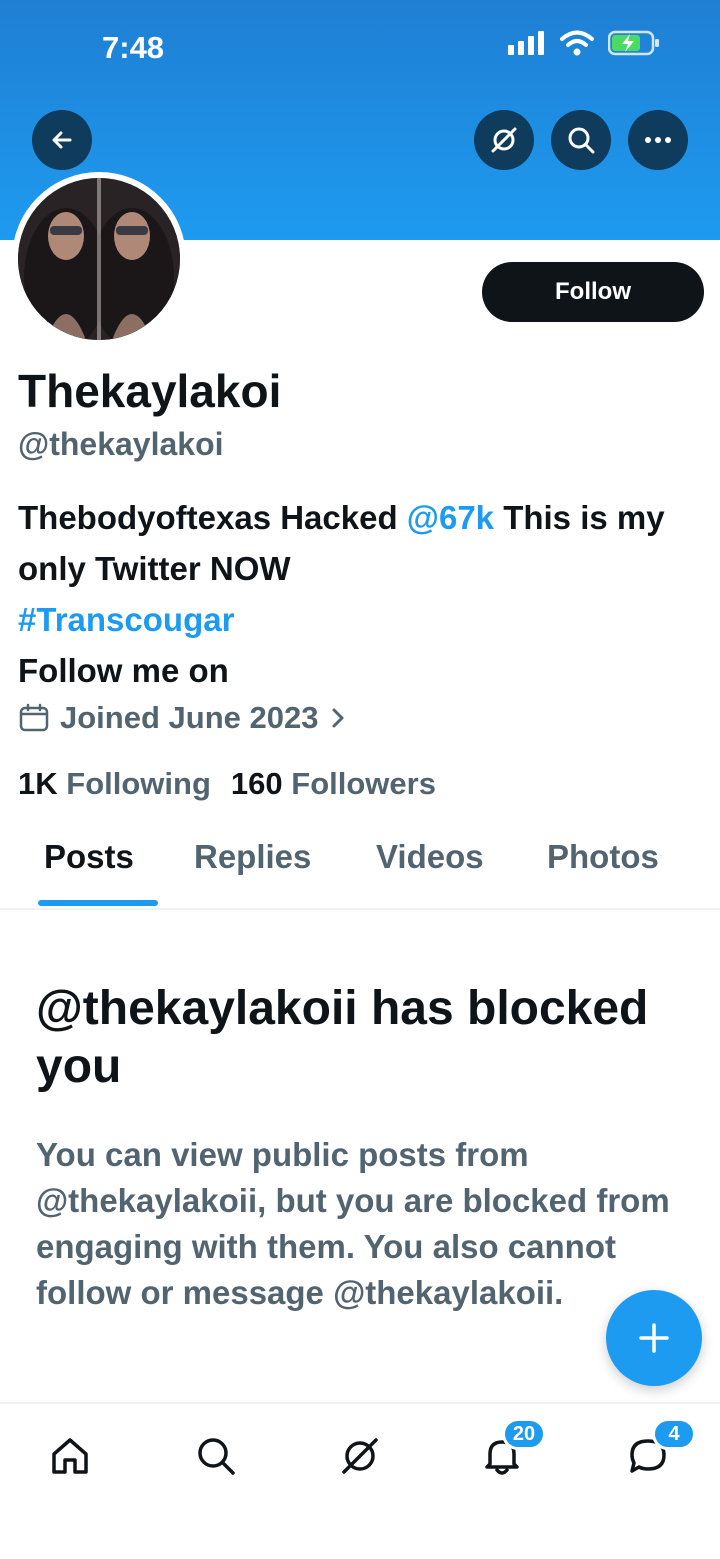 The width and height of the screenshot is (720, 1559). I want to click on tab-replies: Replies, so click(252, 857).